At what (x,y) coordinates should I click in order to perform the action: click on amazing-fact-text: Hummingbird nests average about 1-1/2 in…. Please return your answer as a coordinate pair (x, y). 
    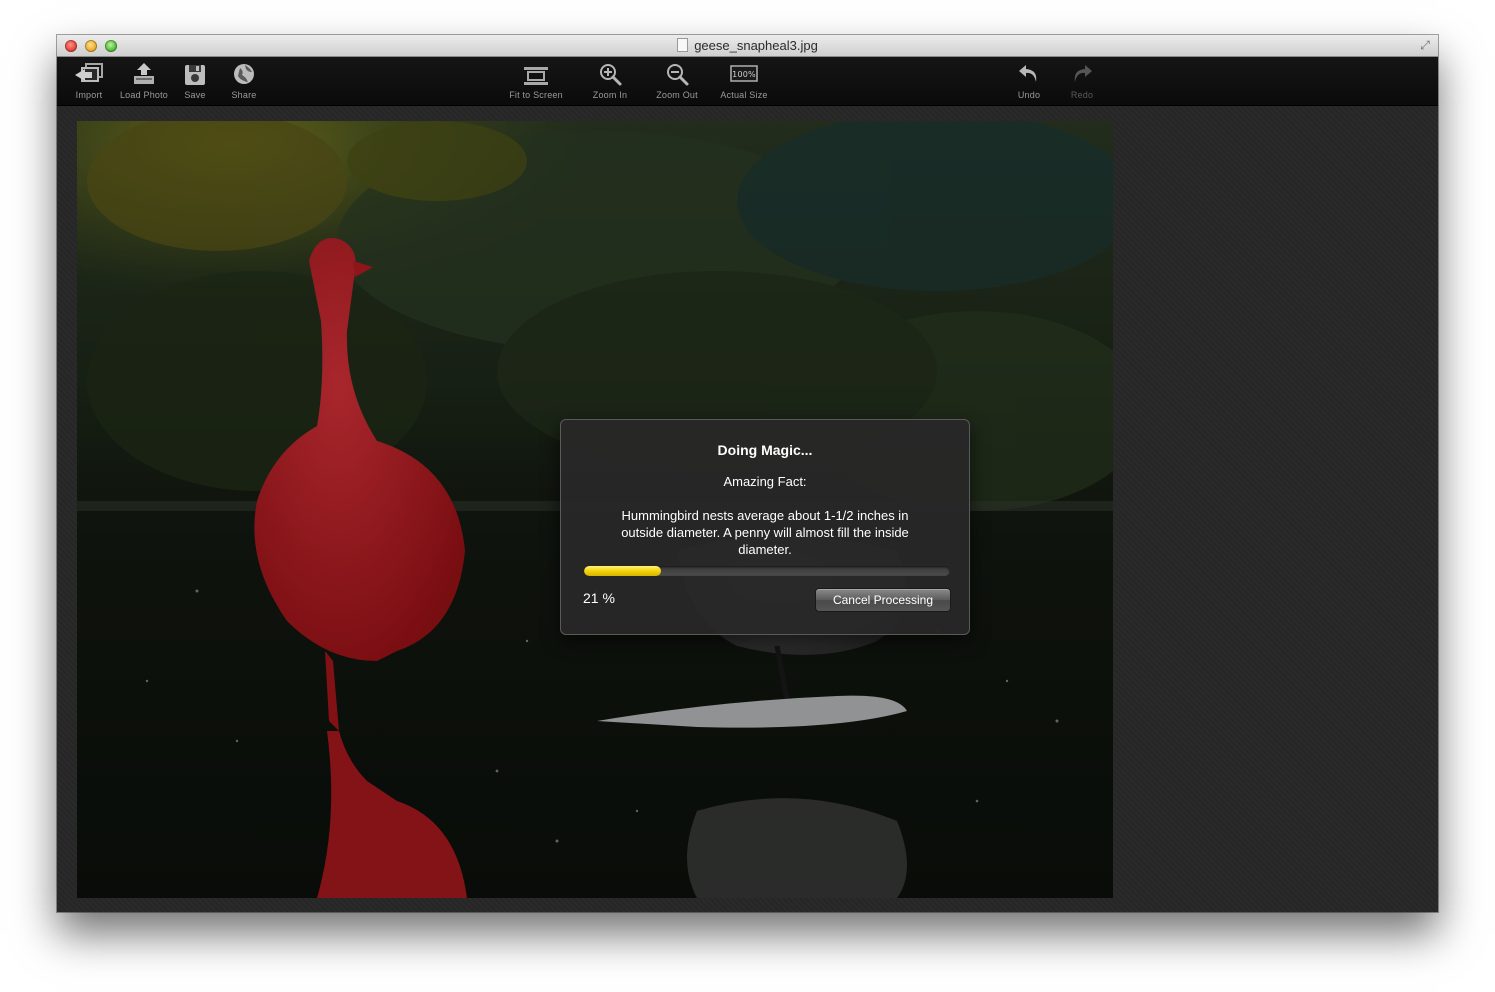
    Looking at the image, I should click on (765, 532).